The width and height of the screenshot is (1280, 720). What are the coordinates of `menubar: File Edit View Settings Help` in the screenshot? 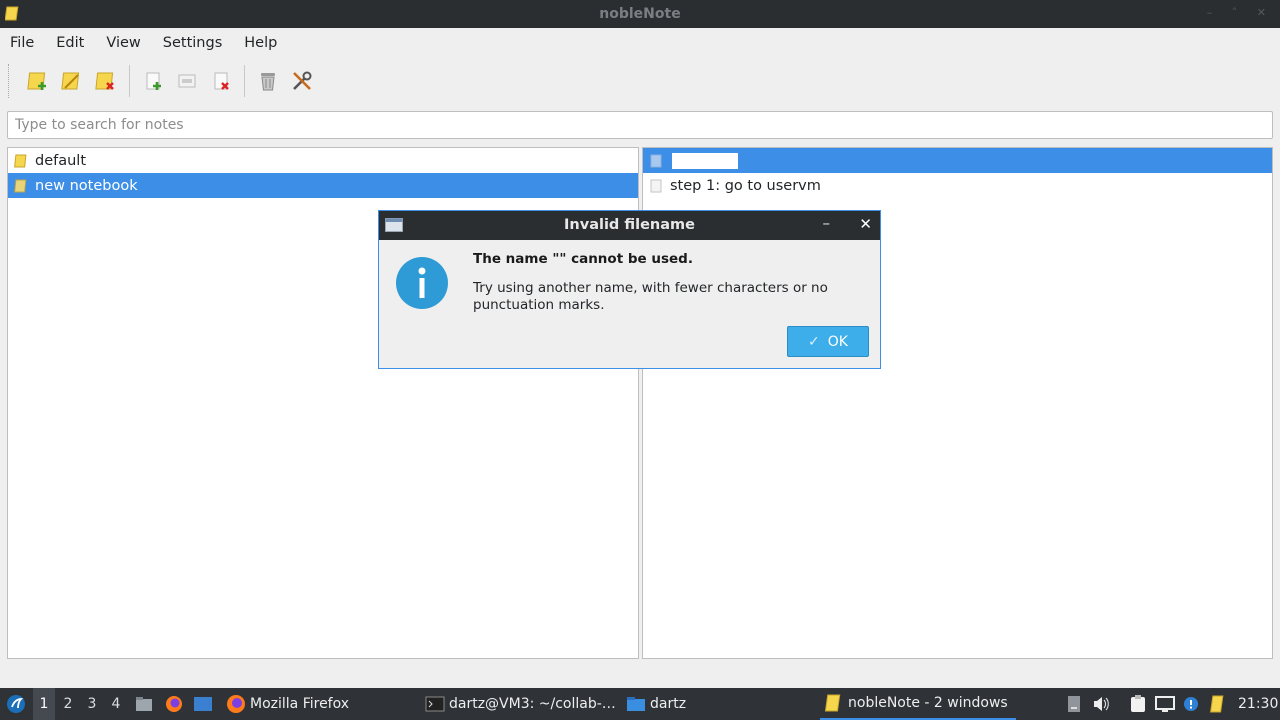 It's located at (640, 43).